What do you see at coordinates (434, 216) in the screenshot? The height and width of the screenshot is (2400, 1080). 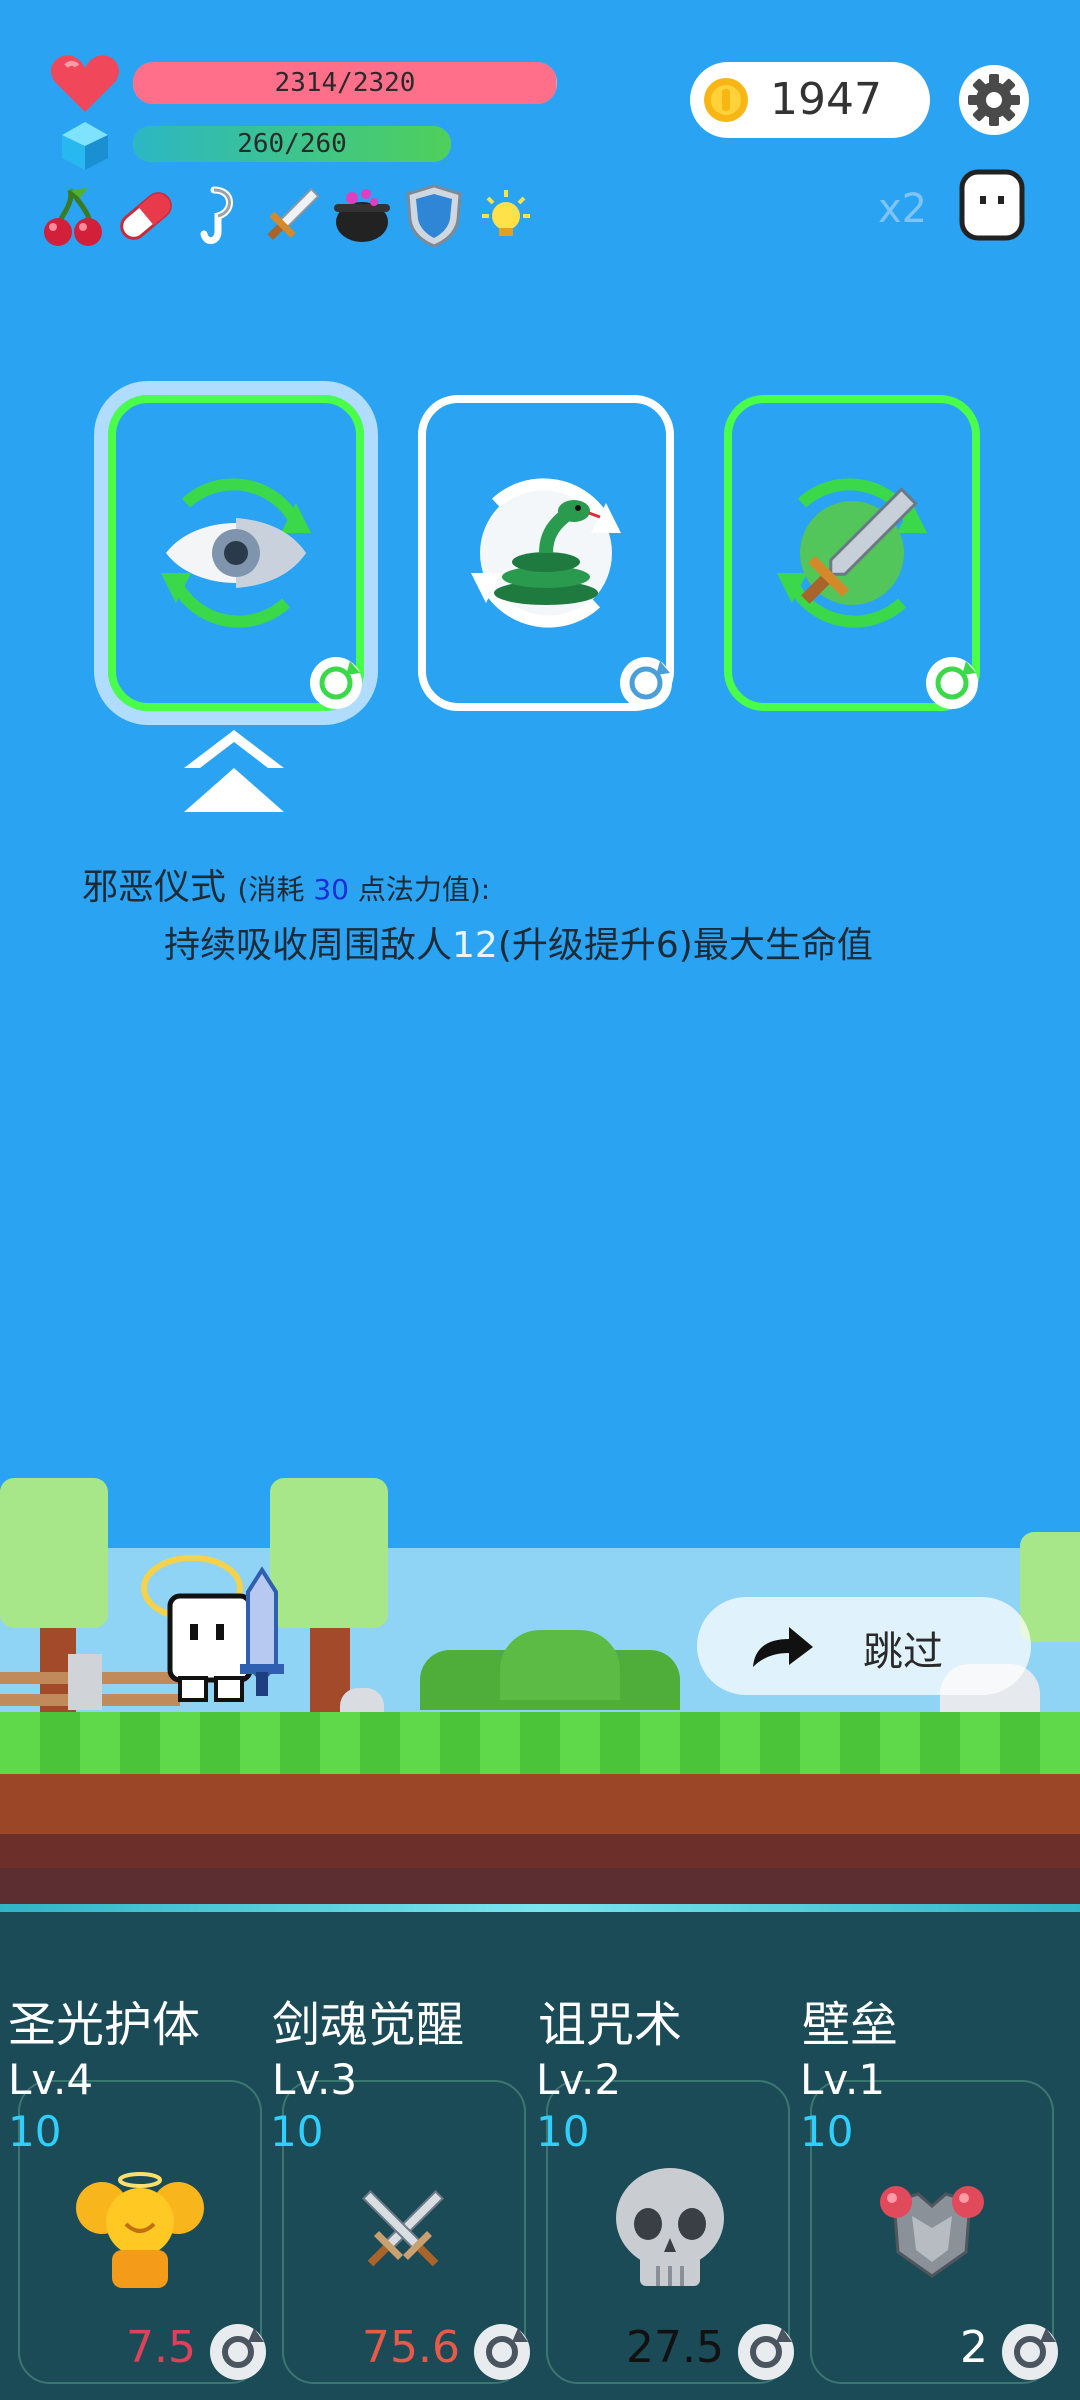 I see `shield-icon` at bounding box center [434, 216].